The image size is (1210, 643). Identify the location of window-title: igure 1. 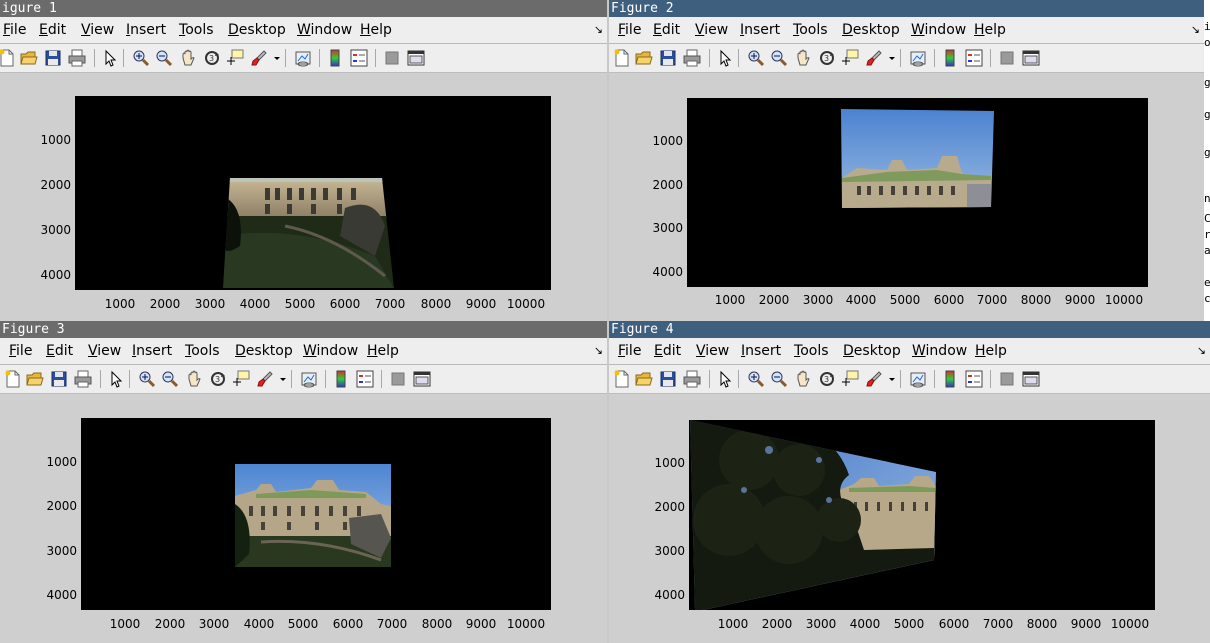
(303, 8).